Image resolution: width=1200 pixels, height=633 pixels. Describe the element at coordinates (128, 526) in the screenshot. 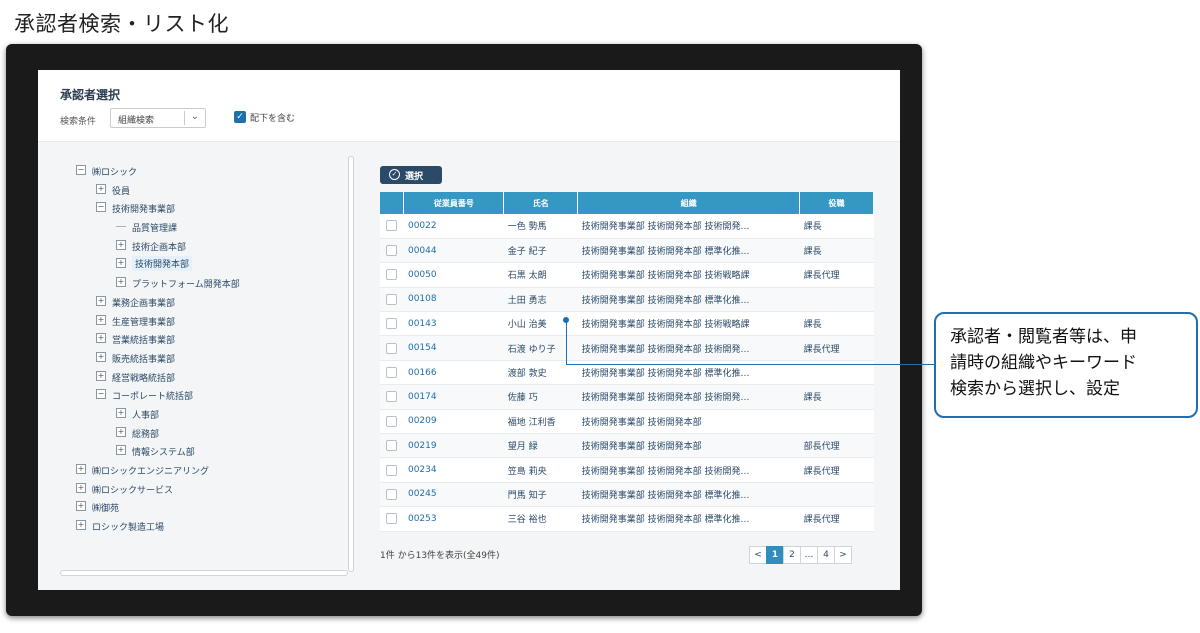

I see `tree-node-label: ロシック製造工場` at that location.